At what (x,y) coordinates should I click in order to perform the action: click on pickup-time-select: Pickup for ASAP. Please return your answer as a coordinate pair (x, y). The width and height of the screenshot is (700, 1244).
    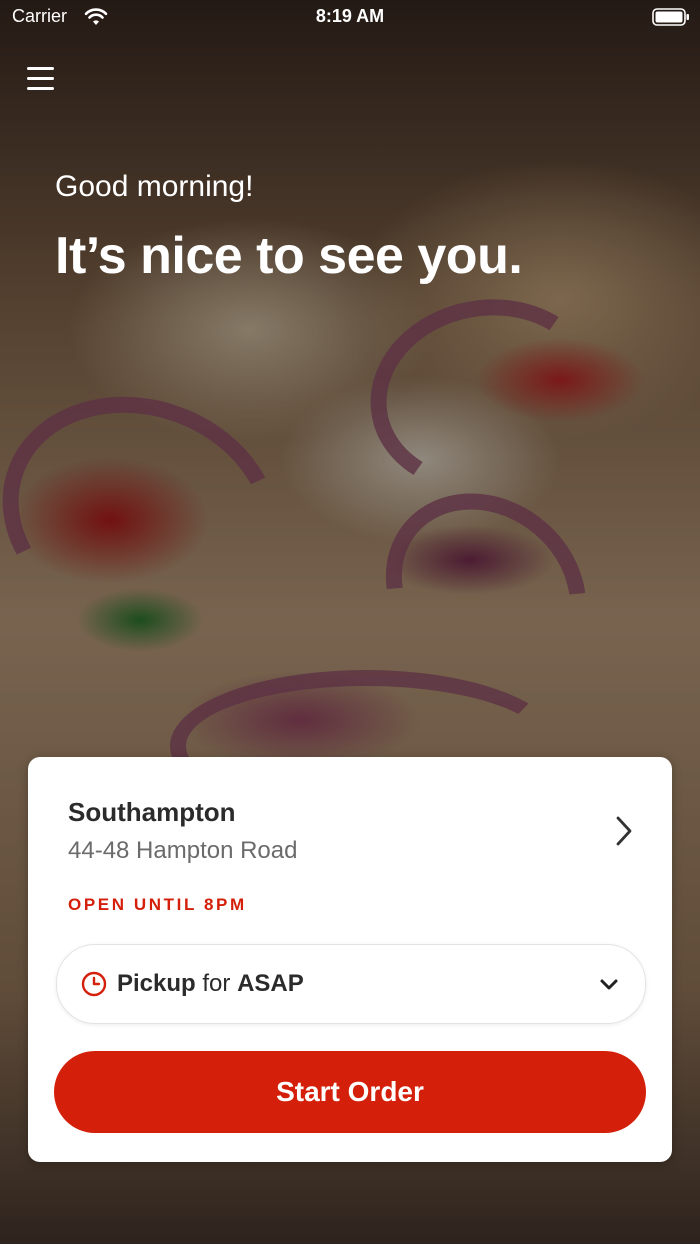
    Looking at the image, I should click on (351, 984).